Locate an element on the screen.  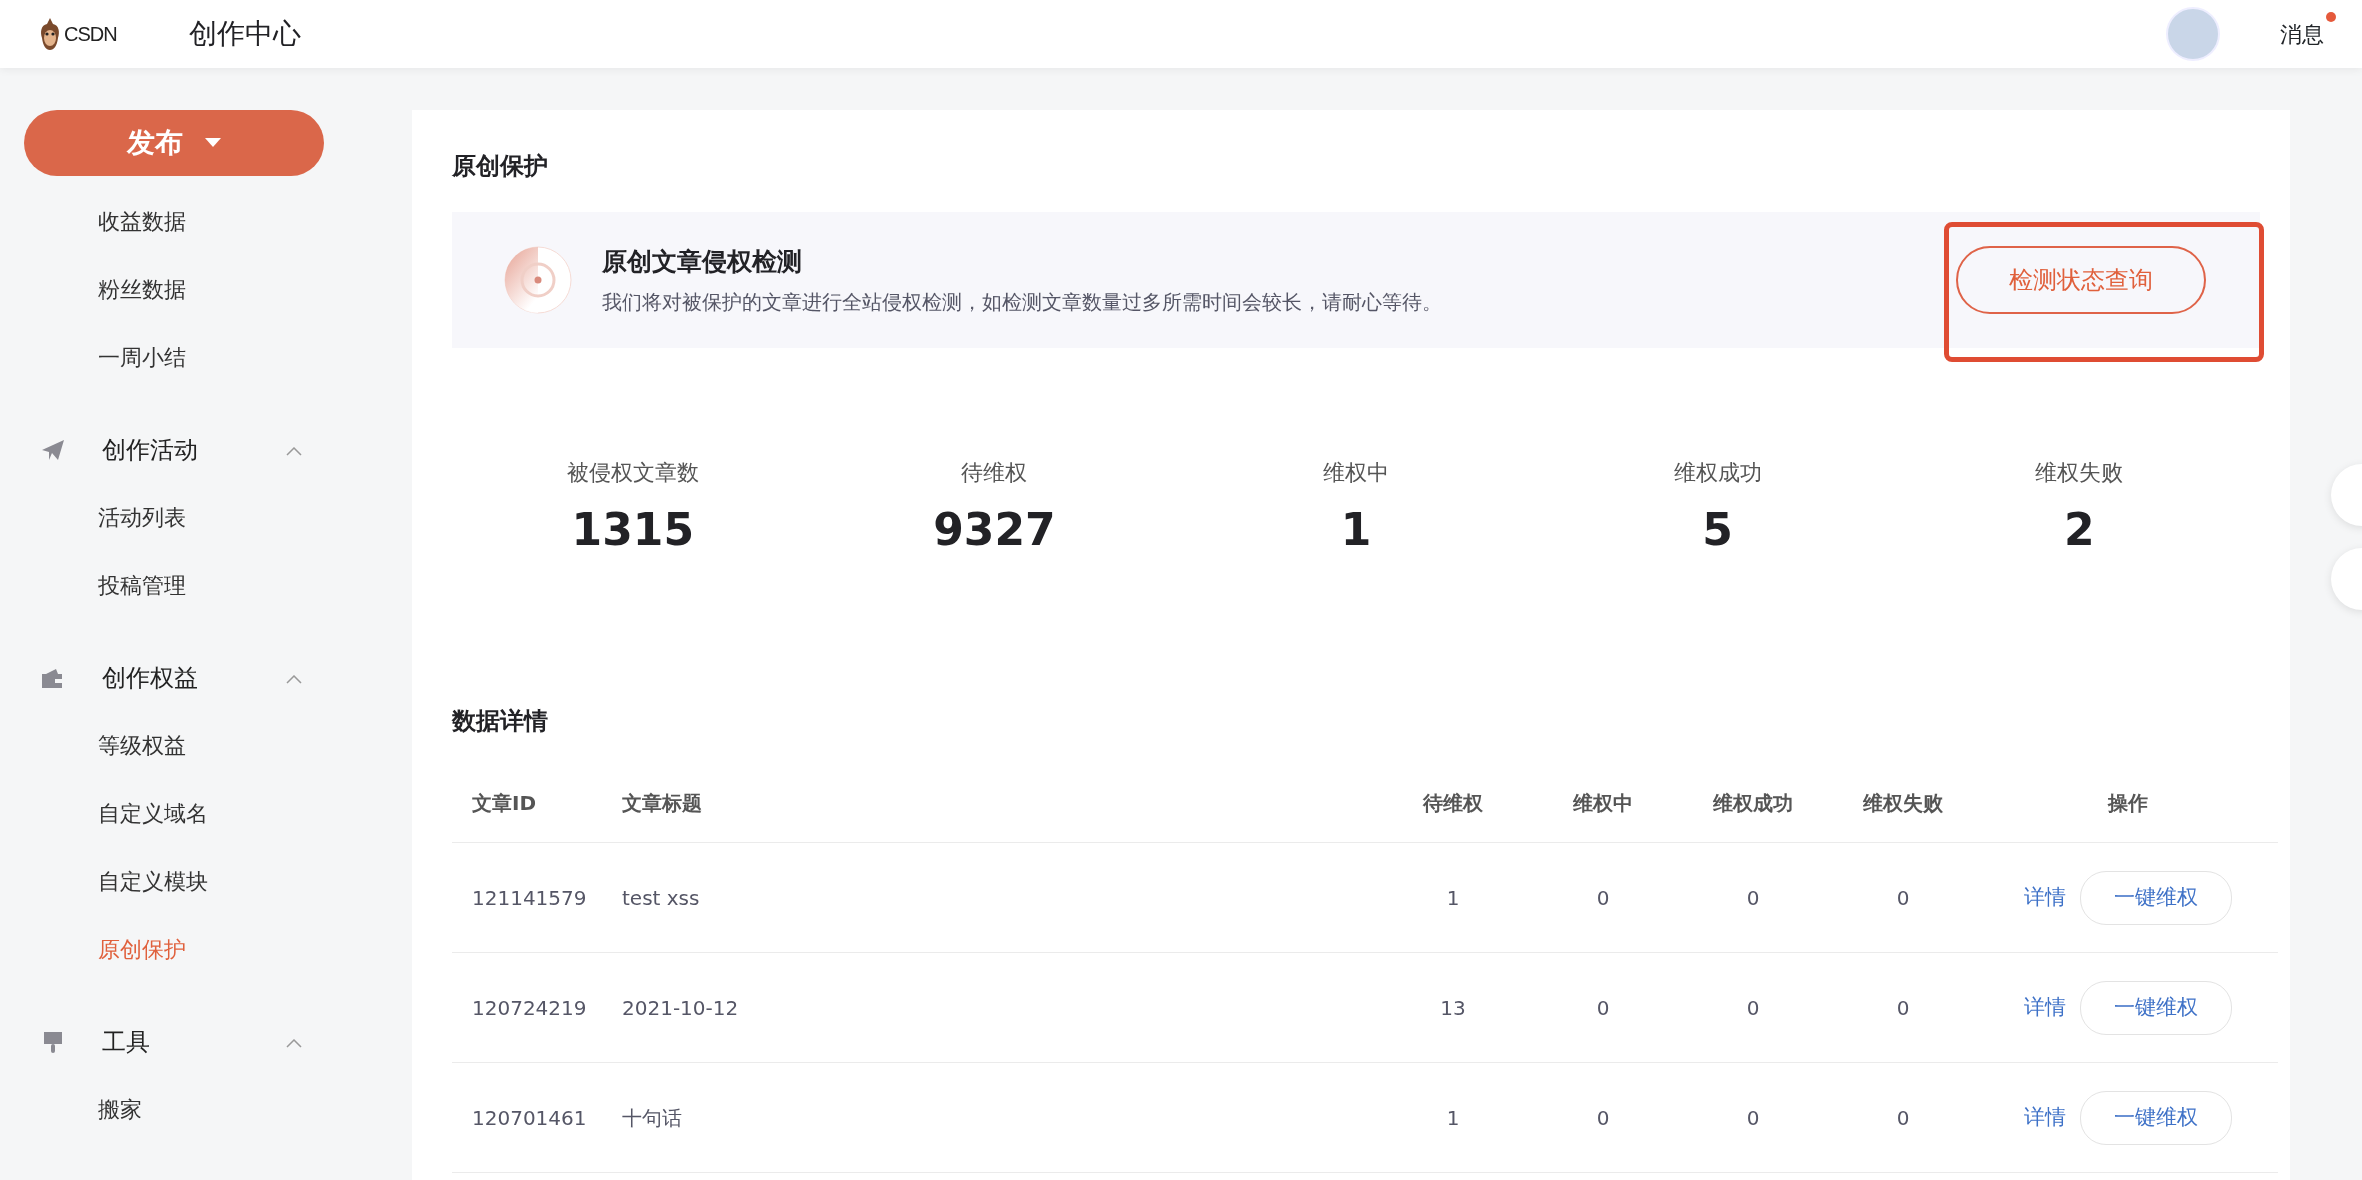
header-title: 创作中心 is located at coordinates (244, 34).